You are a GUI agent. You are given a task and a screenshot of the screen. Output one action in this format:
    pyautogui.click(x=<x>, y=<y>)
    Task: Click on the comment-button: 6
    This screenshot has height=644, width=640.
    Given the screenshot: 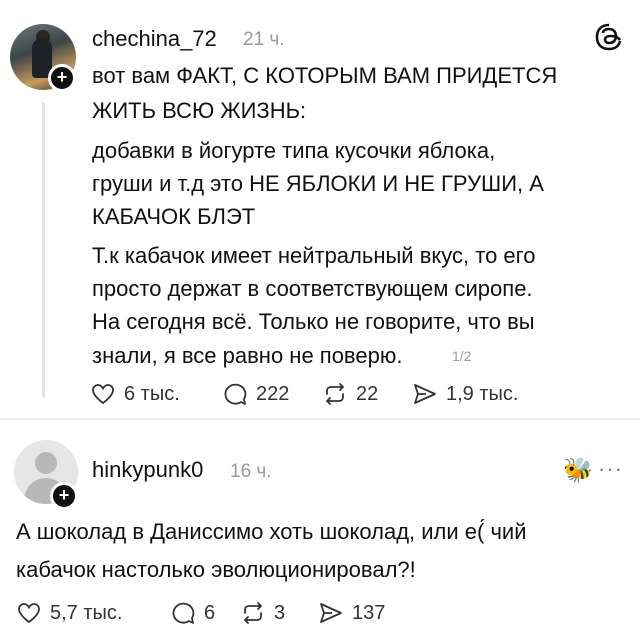 What is the action you would take?
    pyautogui.click(x=192, y=613)
    